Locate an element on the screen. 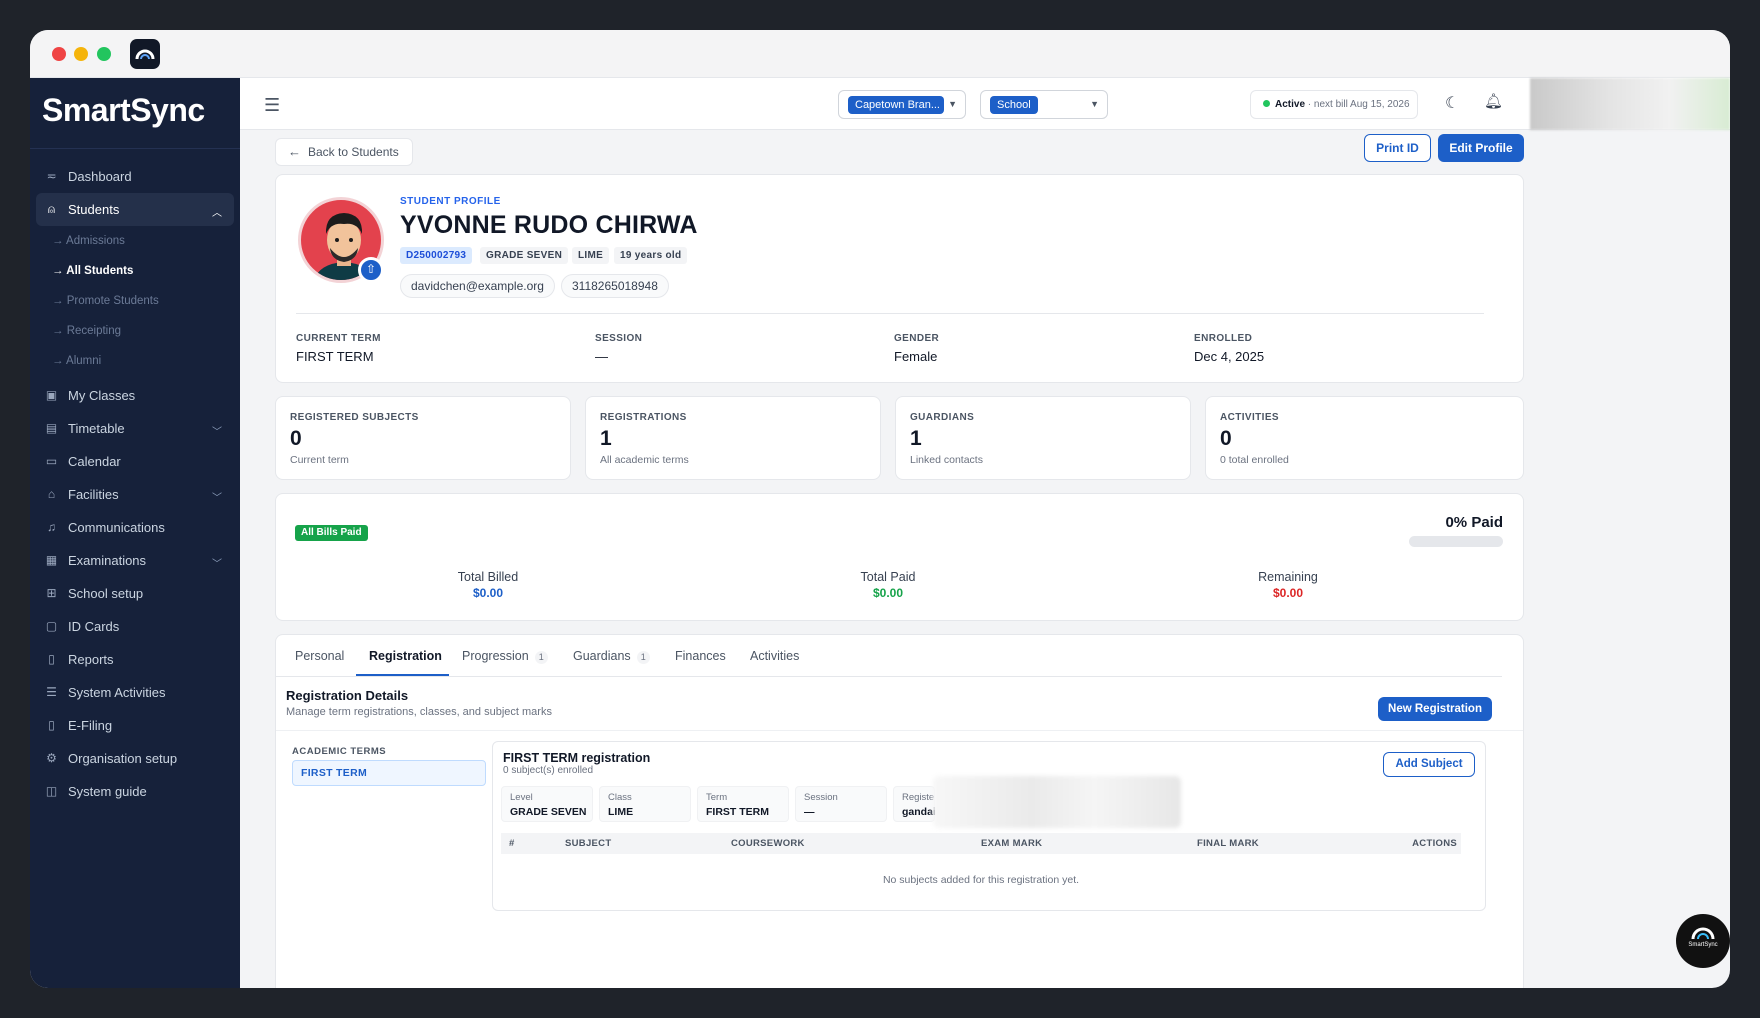 The height and width of the screenshot is (1018, 1760). sidebar-sub-alumni: → Alumni is located at coordinates (135, 361).